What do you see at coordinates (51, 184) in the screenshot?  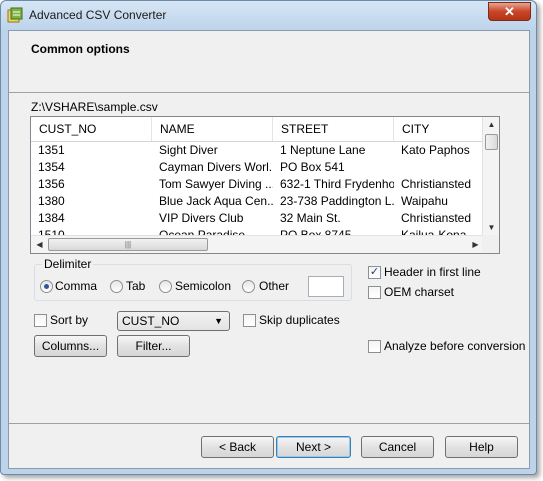 I see `cell-cust-no: 1356` at bounding box center [51, 184].